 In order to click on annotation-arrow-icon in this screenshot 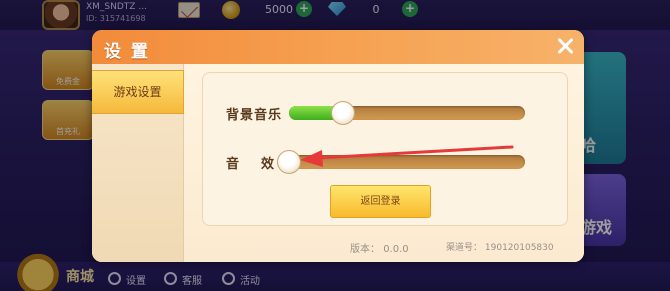, I will do `click(407, 156)`.